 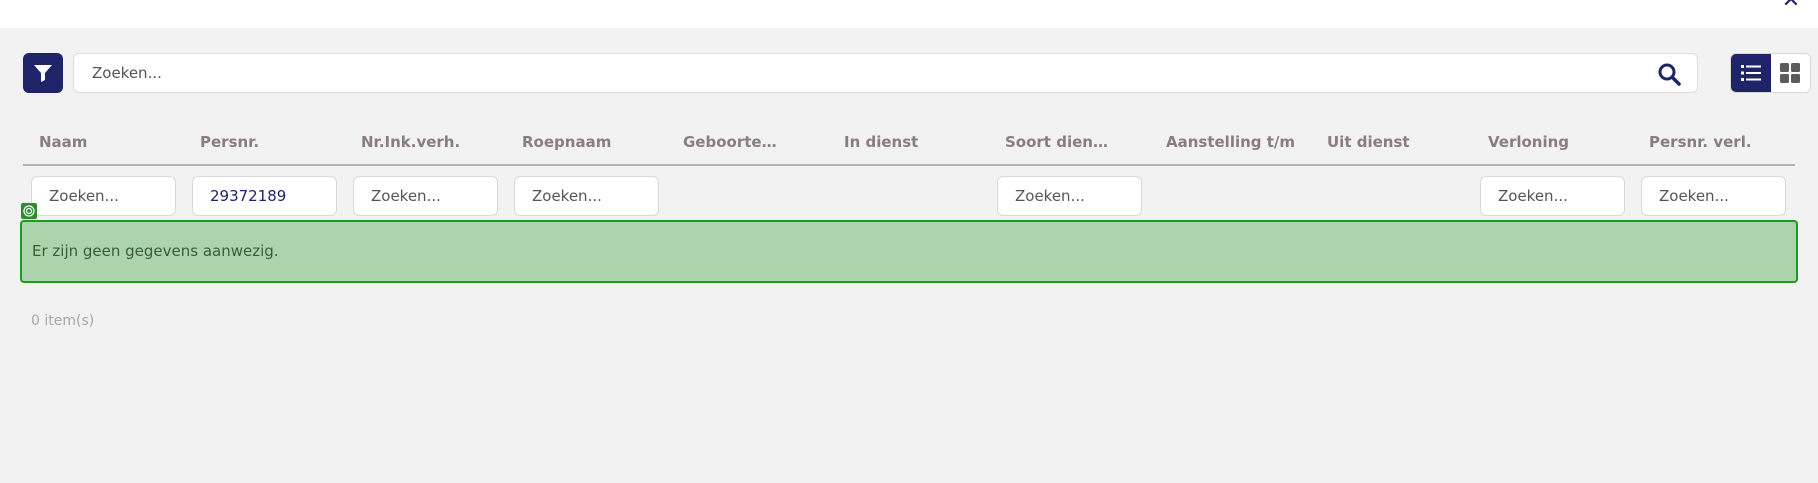 I want to click on search-bar, so click(x=885, y=73).